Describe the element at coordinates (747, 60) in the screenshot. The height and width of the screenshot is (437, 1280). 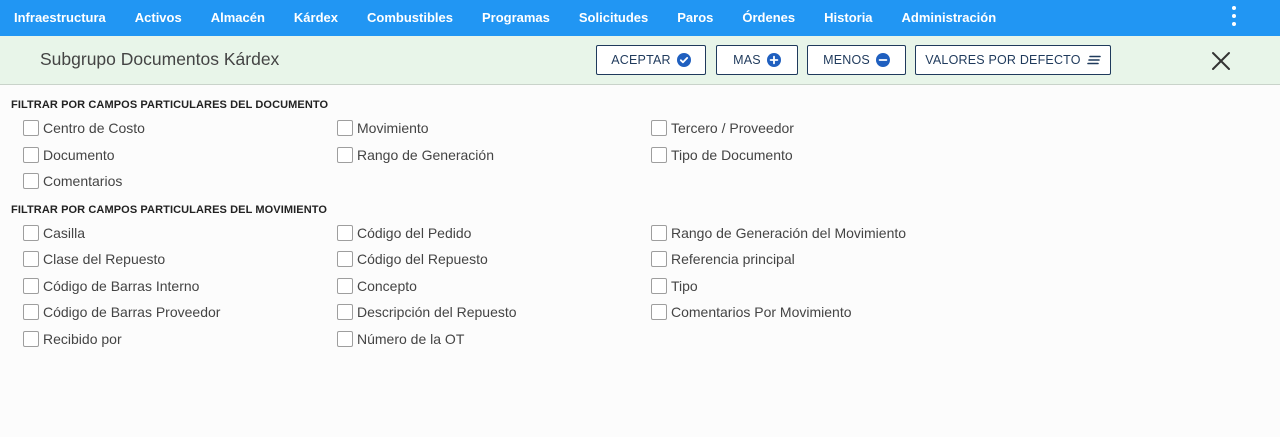
I see `more-button-label: MAS` at that location.